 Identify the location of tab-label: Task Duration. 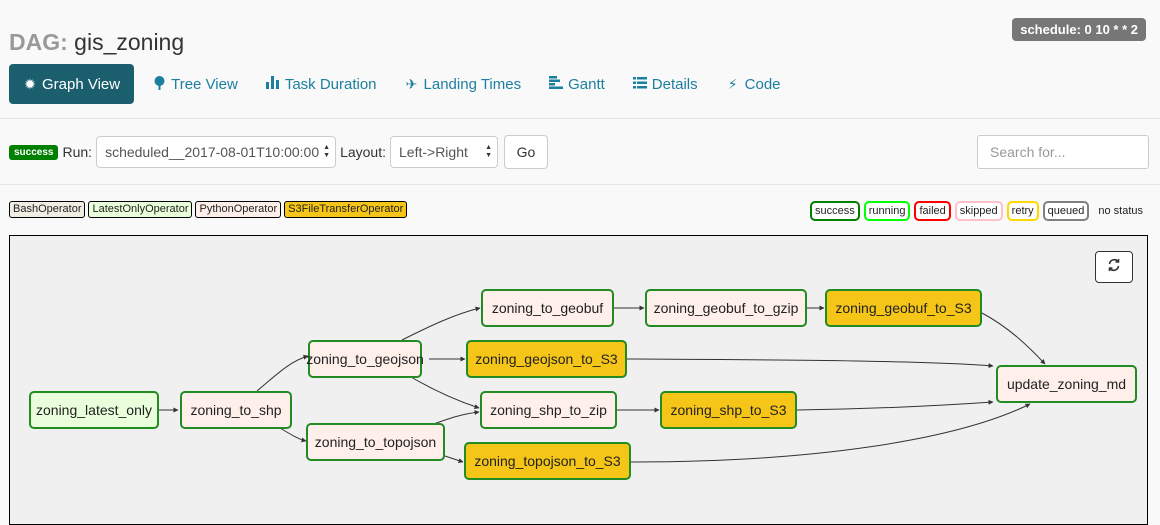
(330, 84).